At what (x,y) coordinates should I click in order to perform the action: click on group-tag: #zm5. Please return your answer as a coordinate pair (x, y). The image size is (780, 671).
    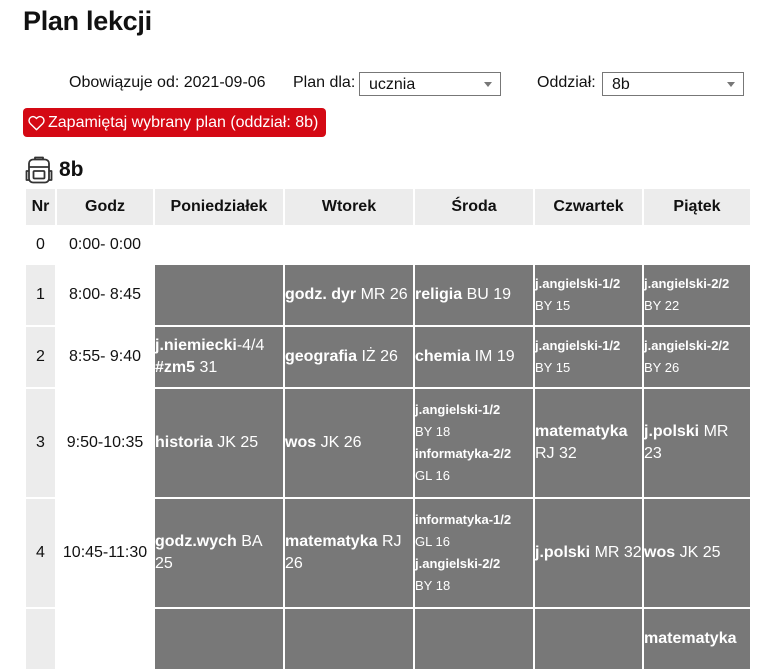
    Looking at the image, I should click on (175, 367).